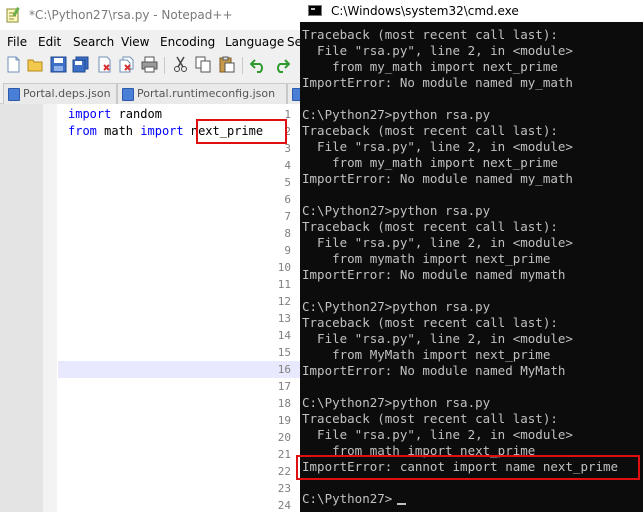 This screenshot has height=512, width=643. What do you see at coordinates (49, 42) in the screenshot?
I see `menu-edit: Edit` at bounding box center [49, 42].